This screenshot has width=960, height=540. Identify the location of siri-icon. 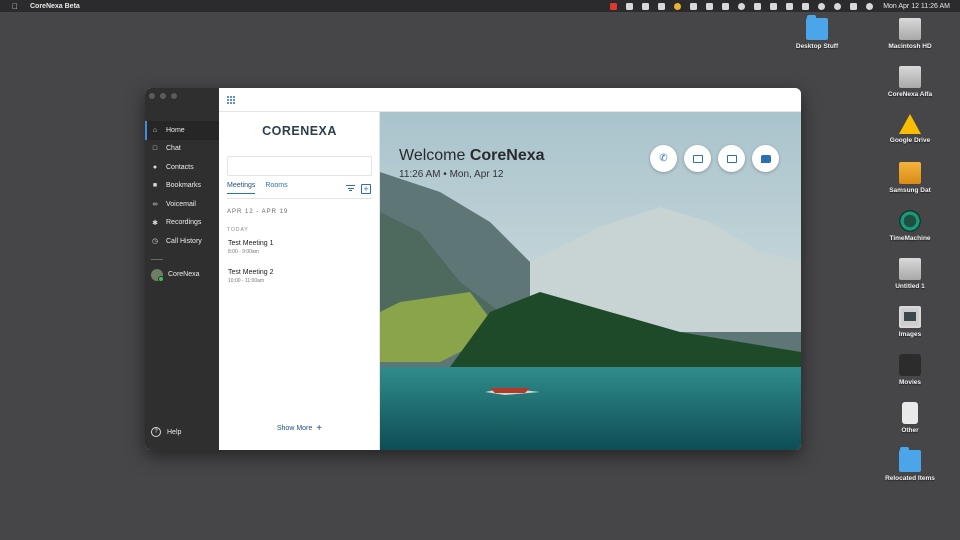
(869, 6).